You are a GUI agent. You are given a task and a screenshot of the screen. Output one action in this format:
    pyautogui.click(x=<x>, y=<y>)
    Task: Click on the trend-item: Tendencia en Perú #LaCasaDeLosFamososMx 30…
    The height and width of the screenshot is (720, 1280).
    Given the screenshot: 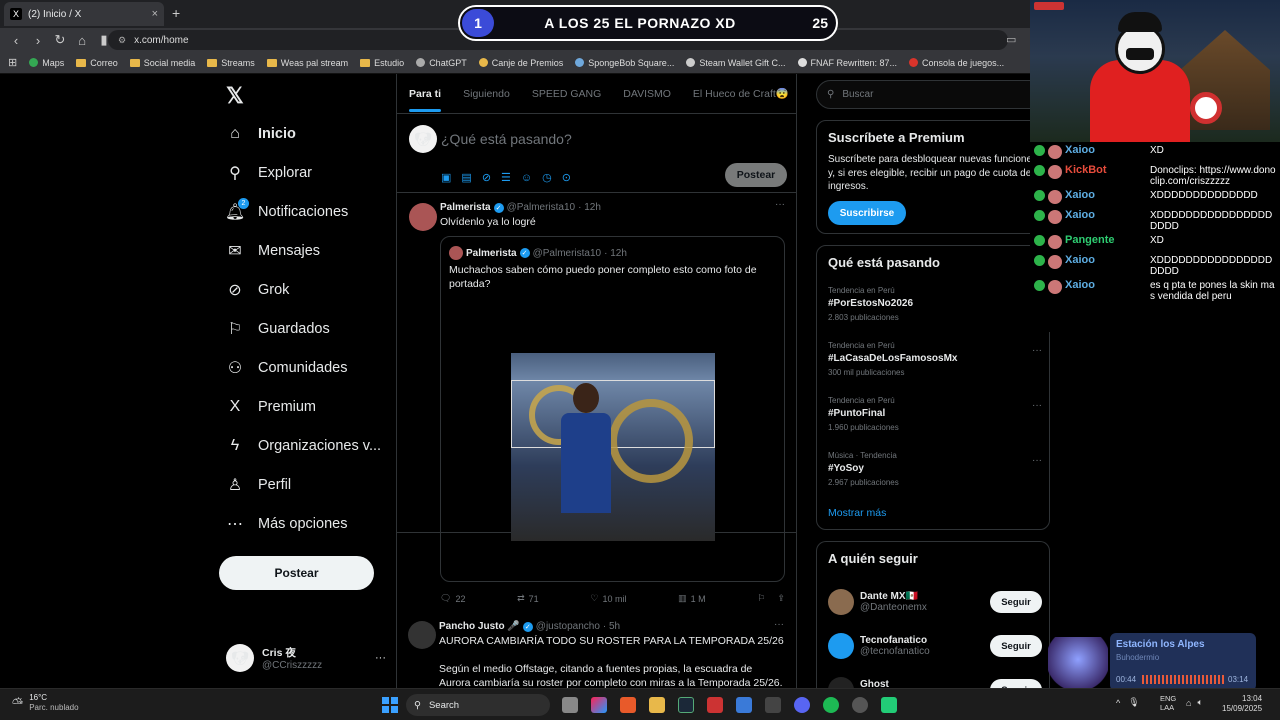 What is the action you would take?
    pyautogui.click(x=935, y=368)
    